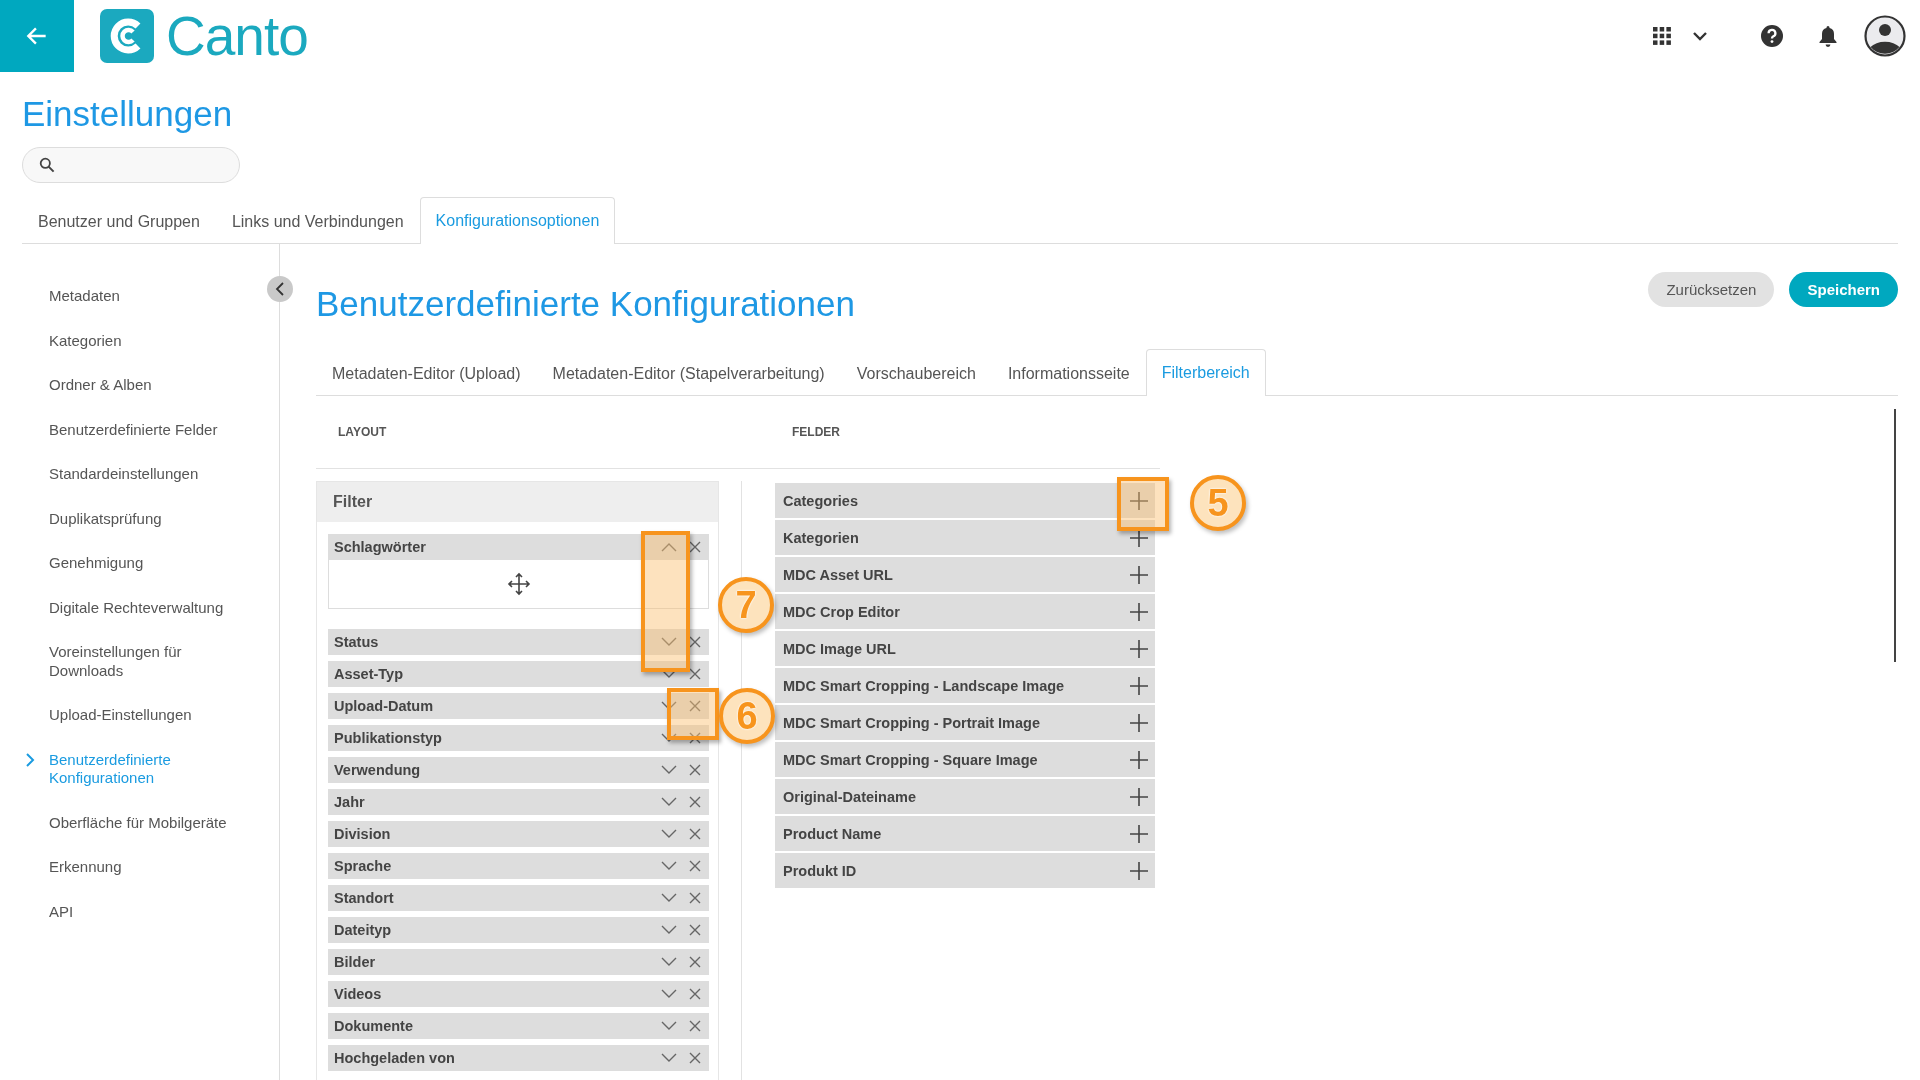  I want to click on filter-row: Publikationstyp, so click(518, 738).